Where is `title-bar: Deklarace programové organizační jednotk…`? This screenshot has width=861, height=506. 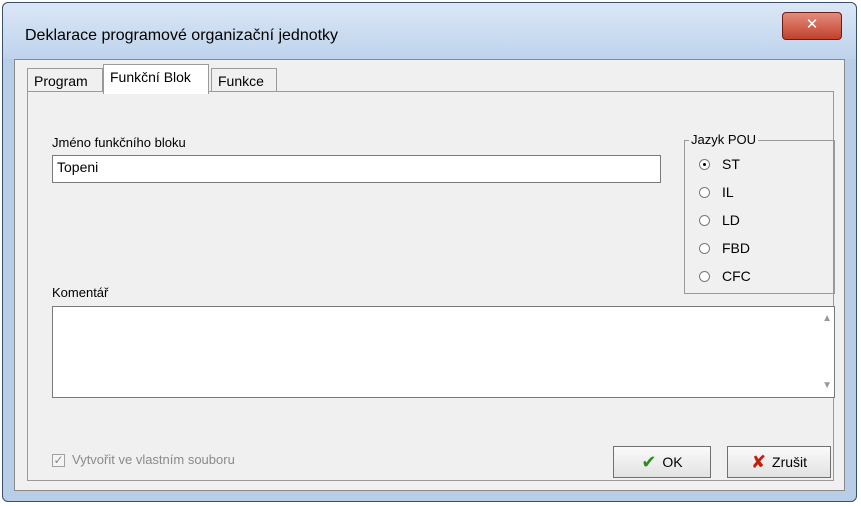 title-bar: Deklarace programové organizační jednotk… is located at coordinates (429, 31).